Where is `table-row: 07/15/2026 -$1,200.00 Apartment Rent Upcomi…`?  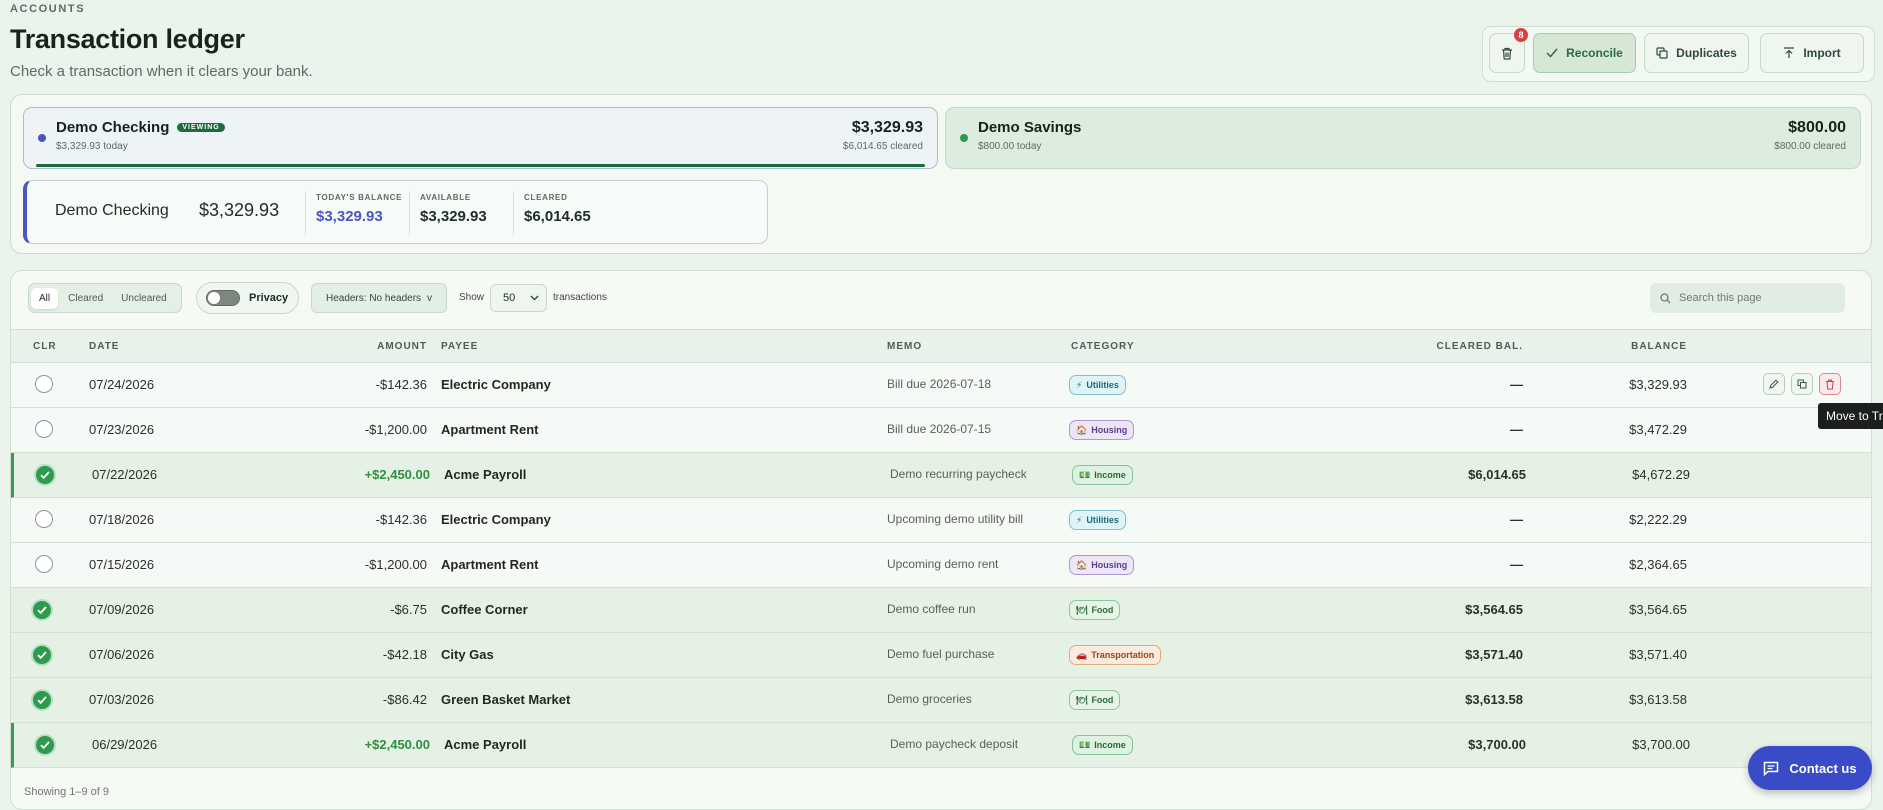
table-row: 07/15/2026 -$1,200.00 Apartment Rent Upcomi… is located at coordinates (941, 565).